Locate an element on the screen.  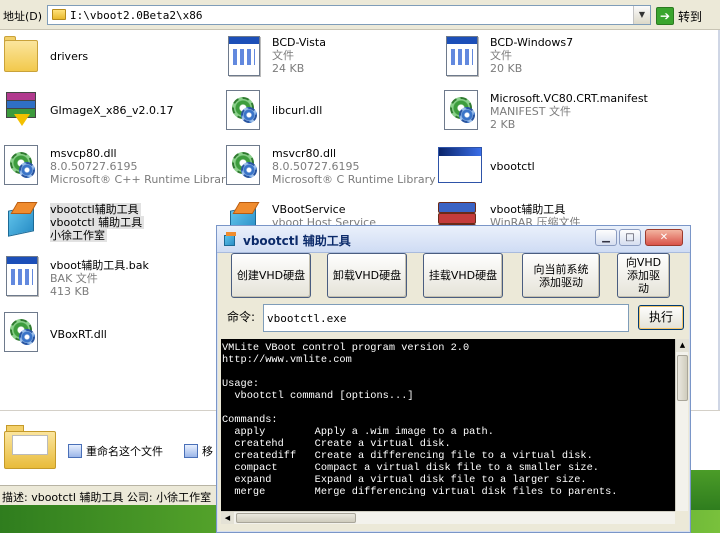
status-text: 描述: vbootctl 辅助工具 公司: 小徐工作室 is located at coordinates (107, 497).